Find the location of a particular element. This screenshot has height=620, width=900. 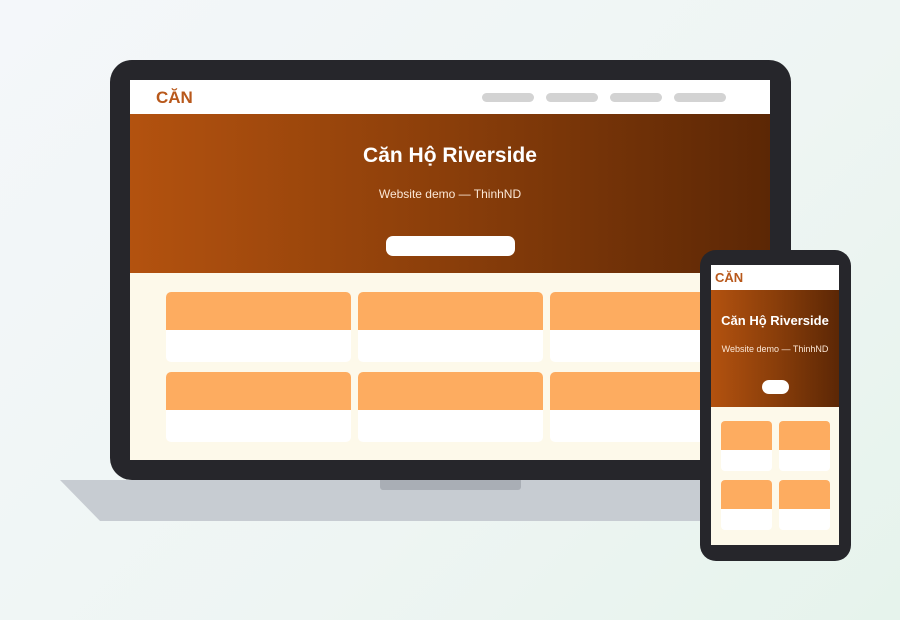

mobile-hero: Căn Hộ Riverside Website demo — ThinhND is located at coordinates (775, 348).